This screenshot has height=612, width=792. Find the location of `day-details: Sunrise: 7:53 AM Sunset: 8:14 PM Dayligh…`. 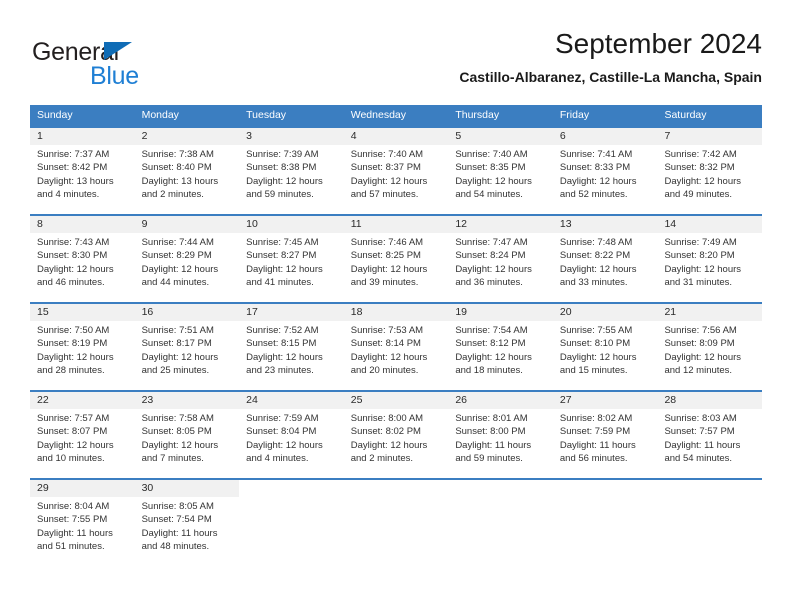

day-details: Sunrise: 7:53 AM Sunset: 8:14 PM Dayligh… is located at coordinates (396, 349).